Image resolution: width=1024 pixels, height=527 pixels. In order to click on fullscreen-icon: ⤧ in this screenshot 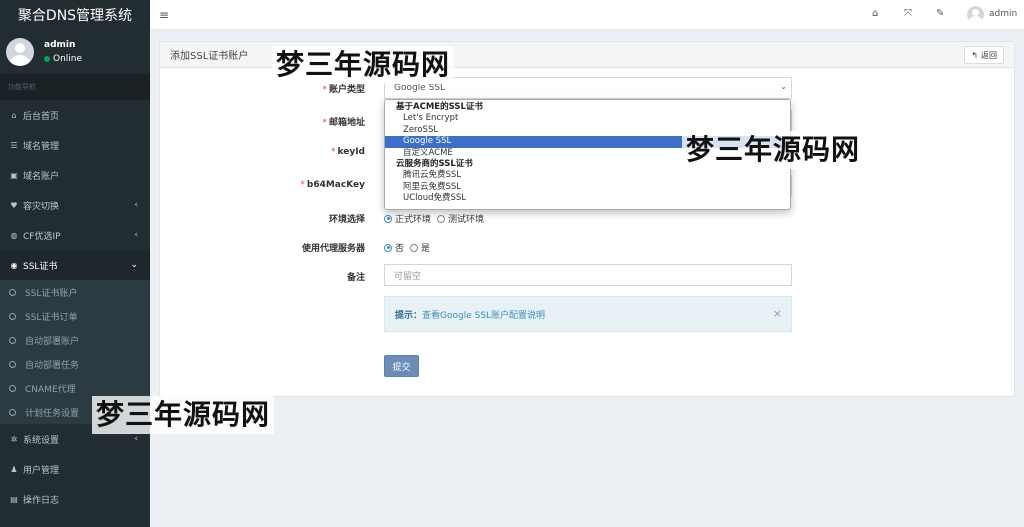, I will do `click(908, 13)`.